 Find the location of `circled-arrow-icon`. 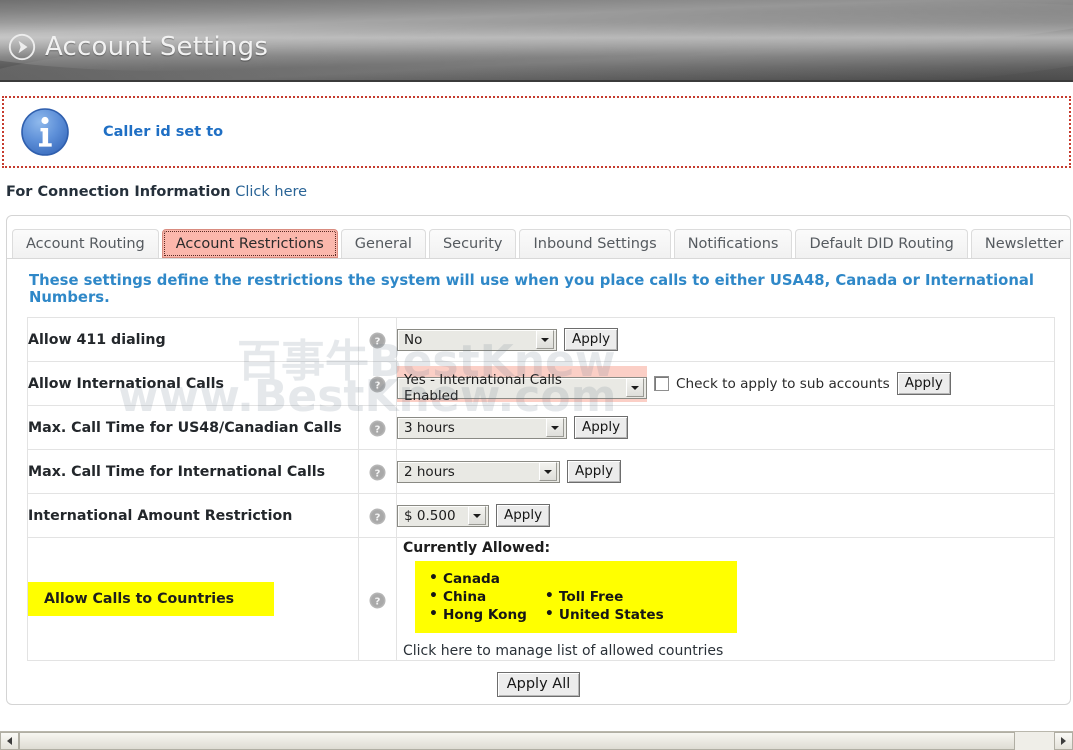

circled-arrow-icon is located at coordinates (22, 47).